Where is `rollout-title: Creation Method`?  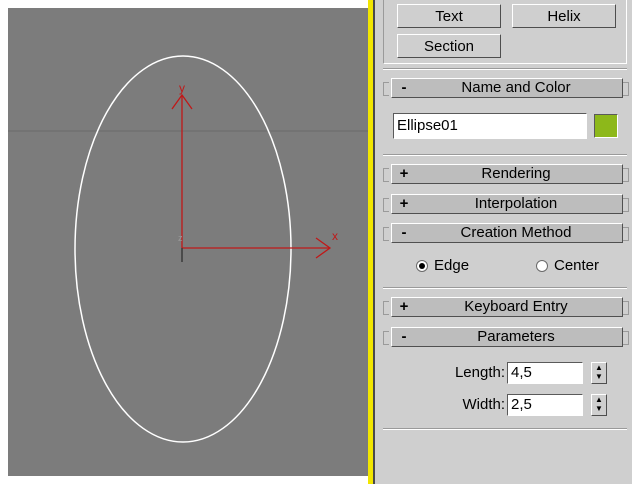
rollout-title: Creation Method is located at coordinates (516, 232).